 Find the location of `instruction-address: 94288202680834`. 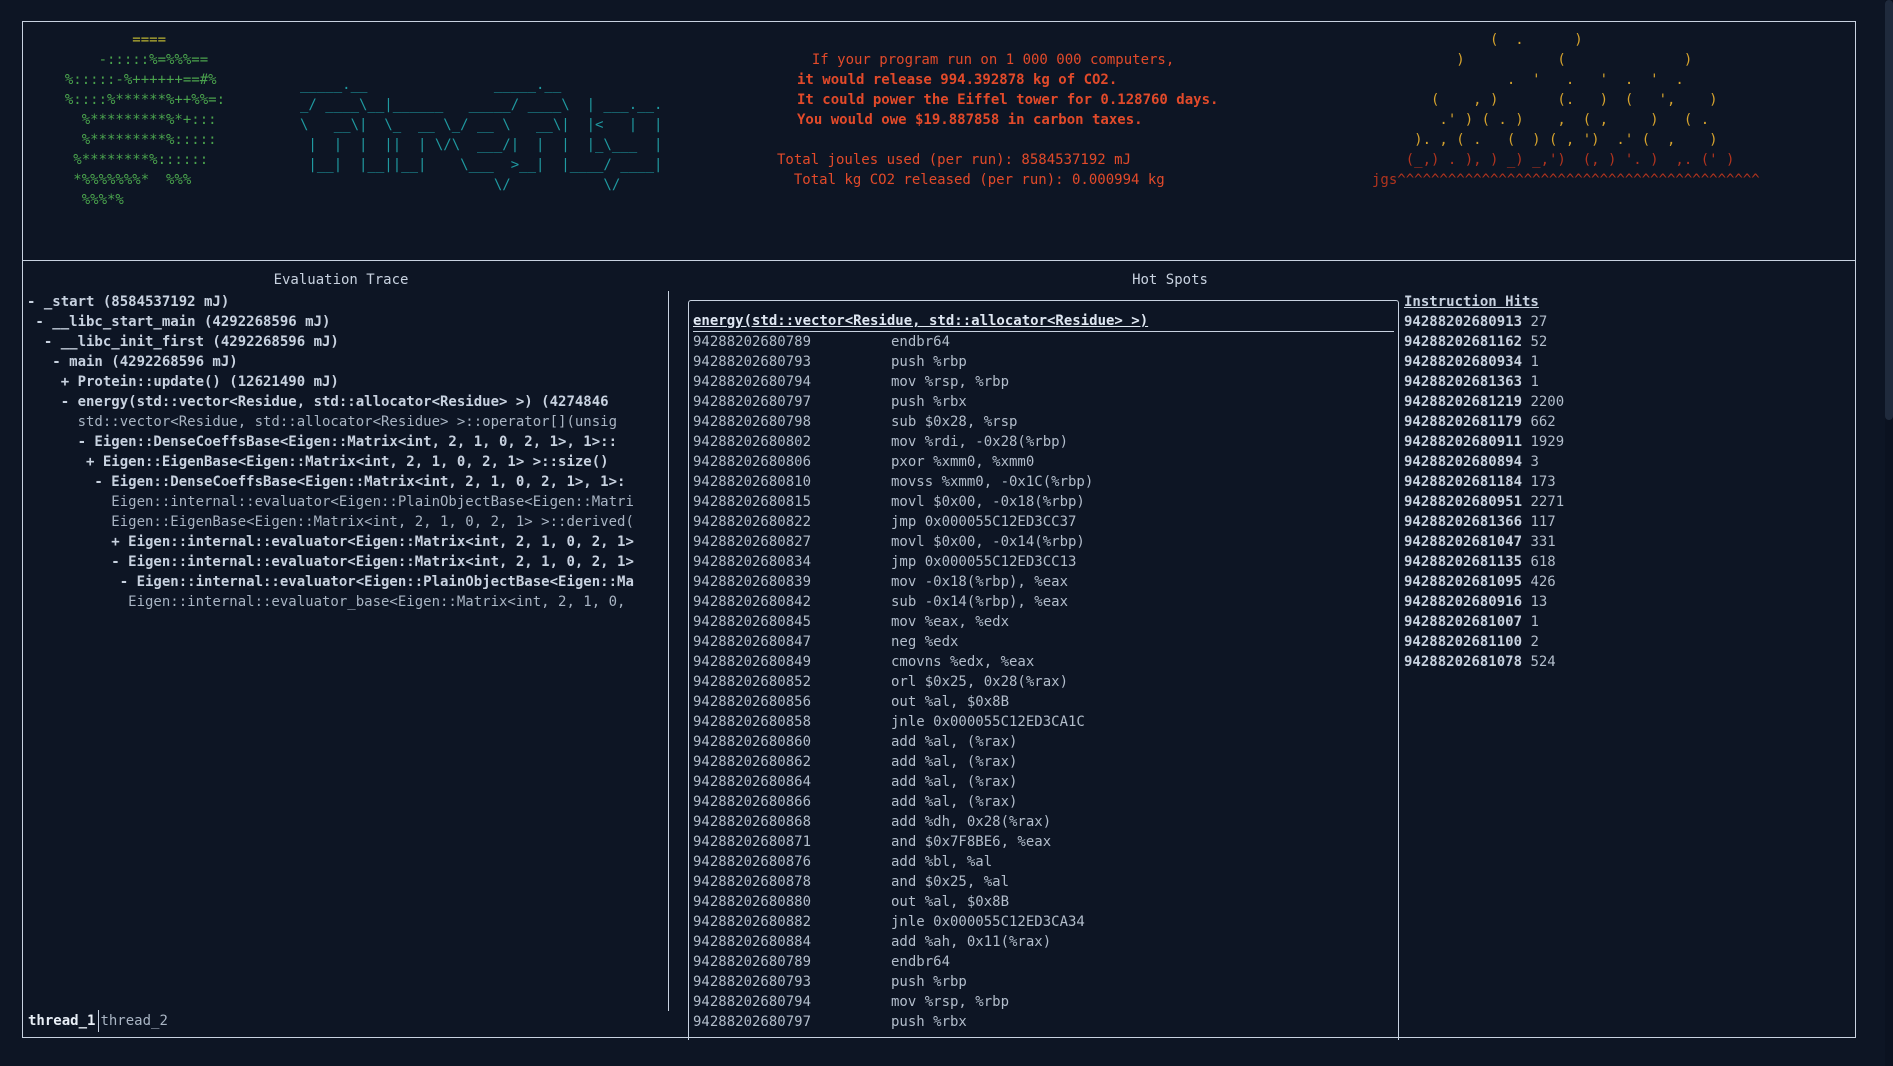

instruction-address: 94288202680834 is located at coordinates (752, 562).